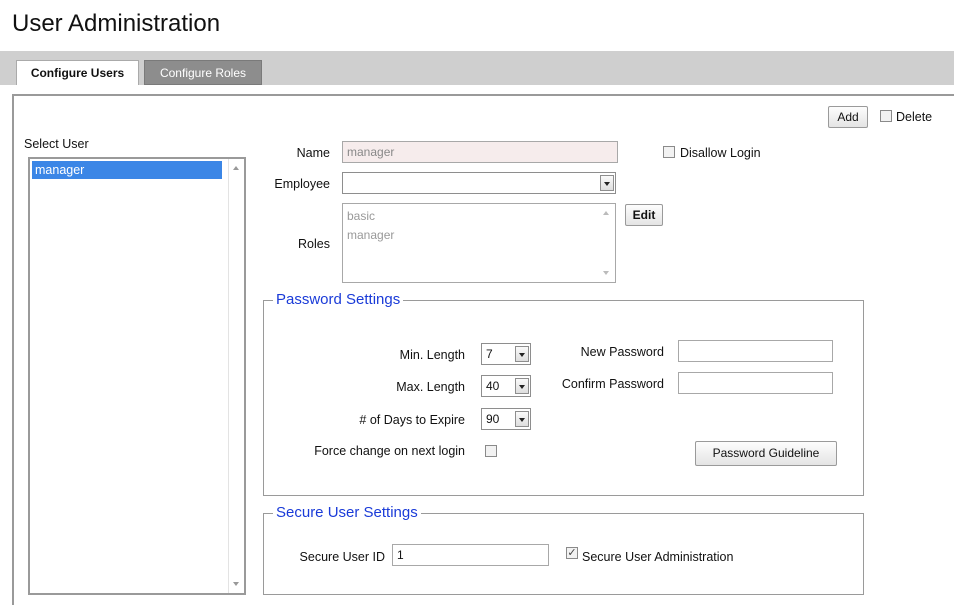  I want to click on force-change-label: Force change on next login, so click(389, 451).